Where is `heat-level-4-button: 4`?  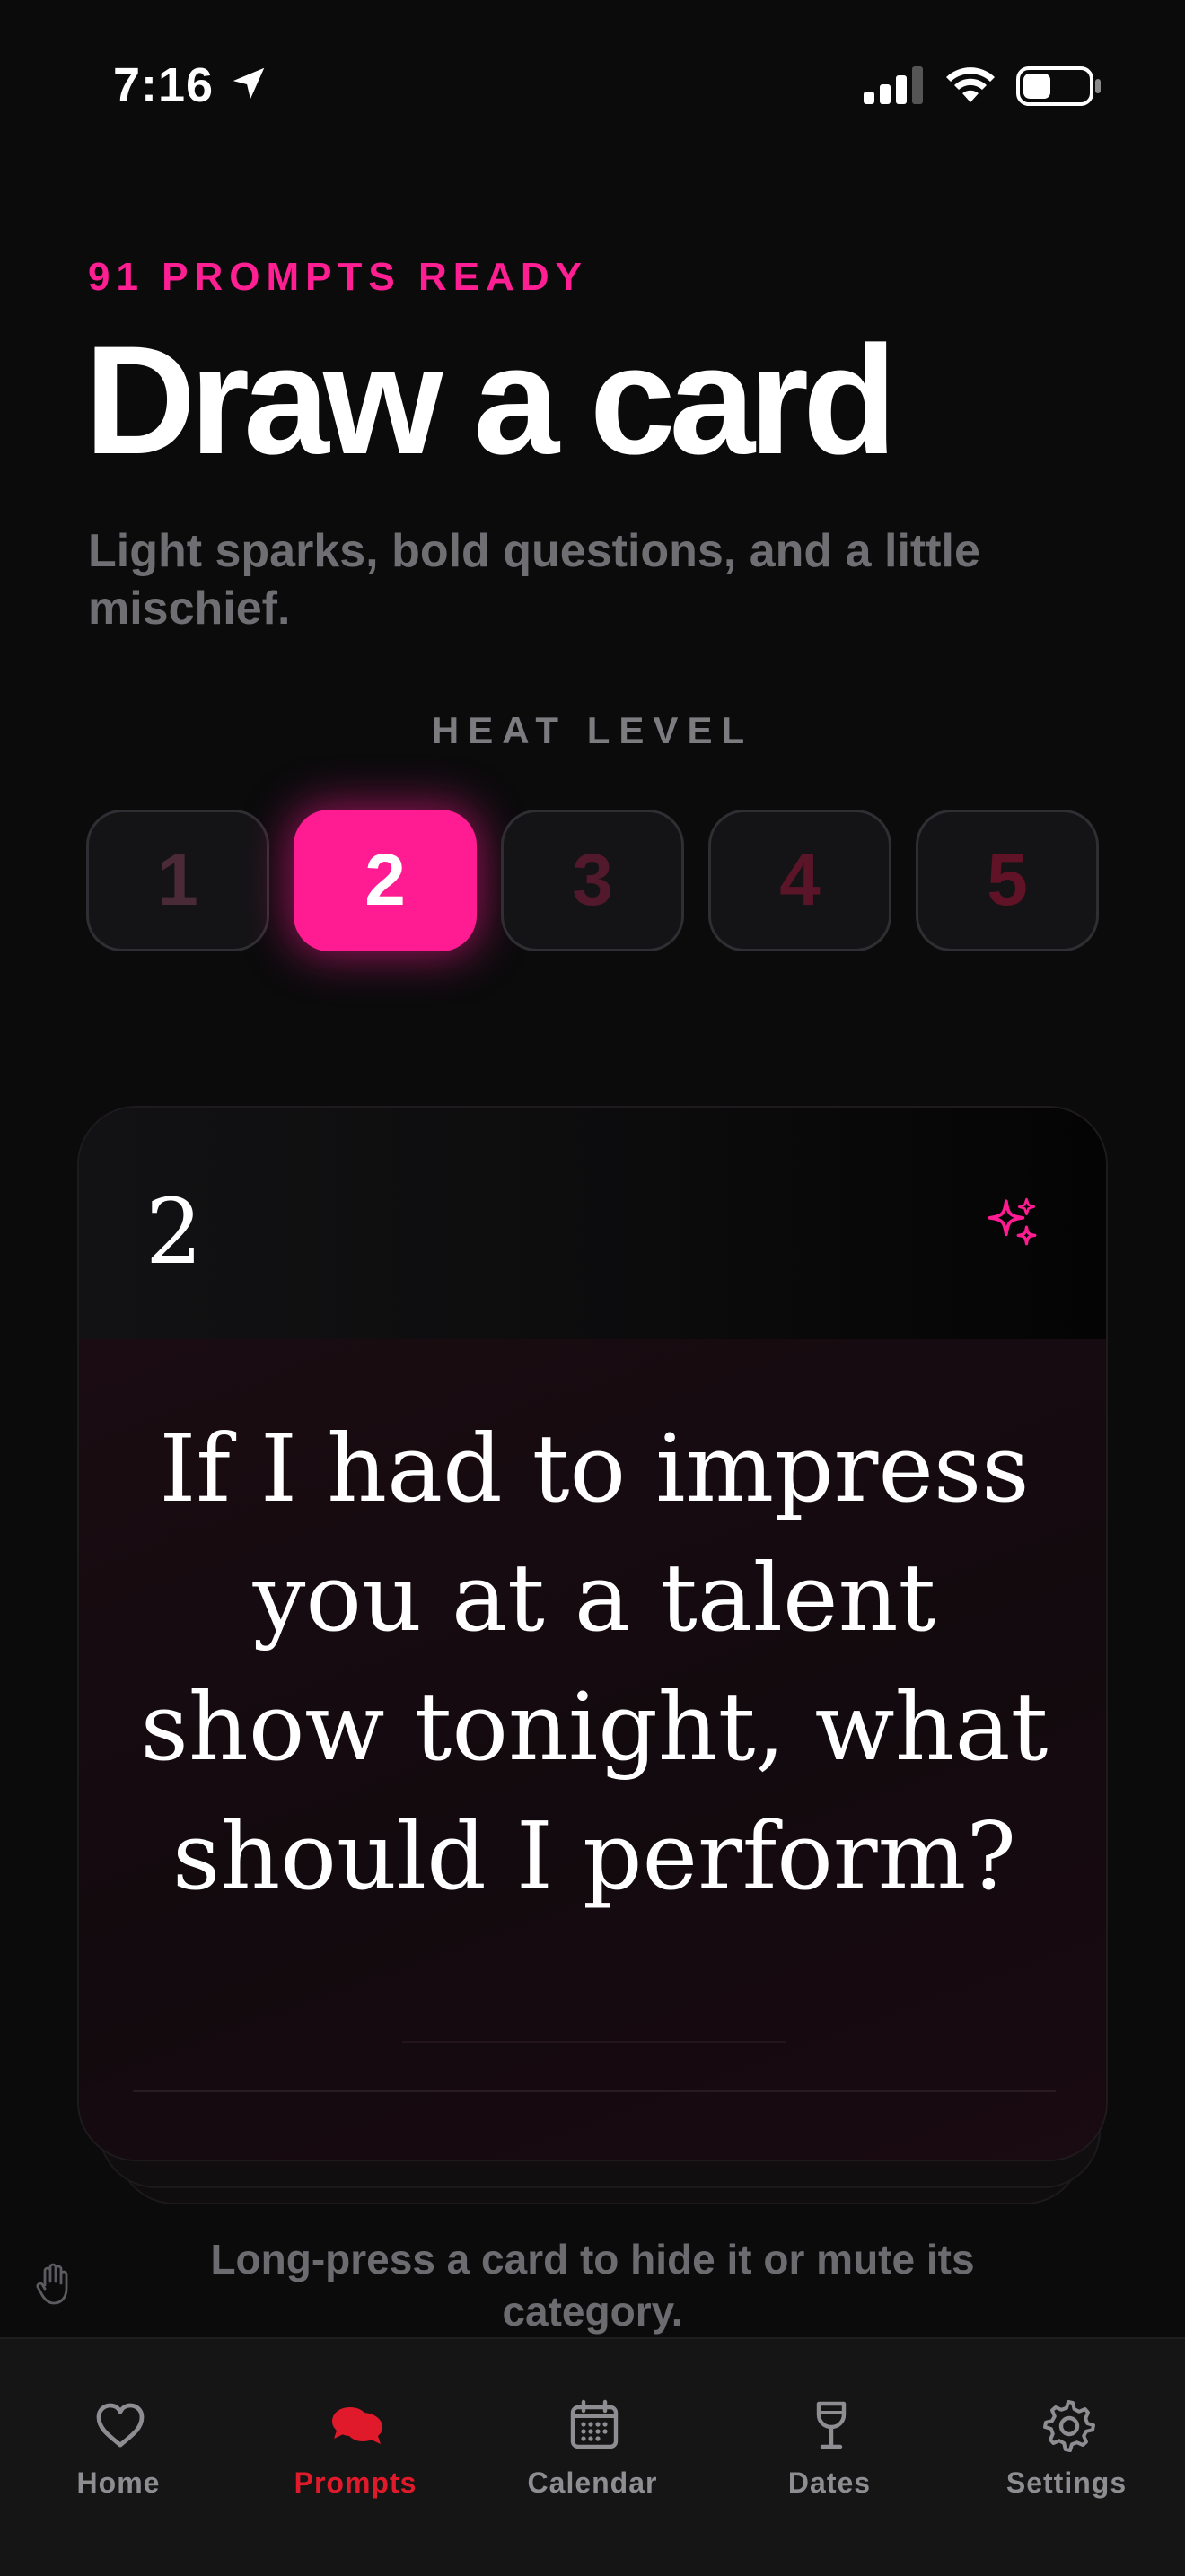
heat-level-4-button: 4 is located at coordinates (799, 880).